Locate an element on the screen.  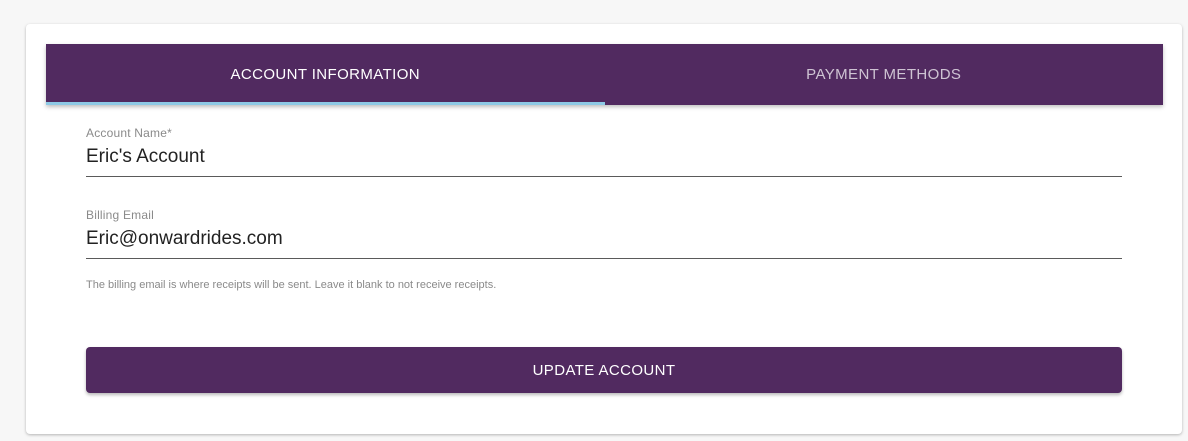
tab-payment-methods-label: PAYMENT METHODS is located at coordinates (884, 74).